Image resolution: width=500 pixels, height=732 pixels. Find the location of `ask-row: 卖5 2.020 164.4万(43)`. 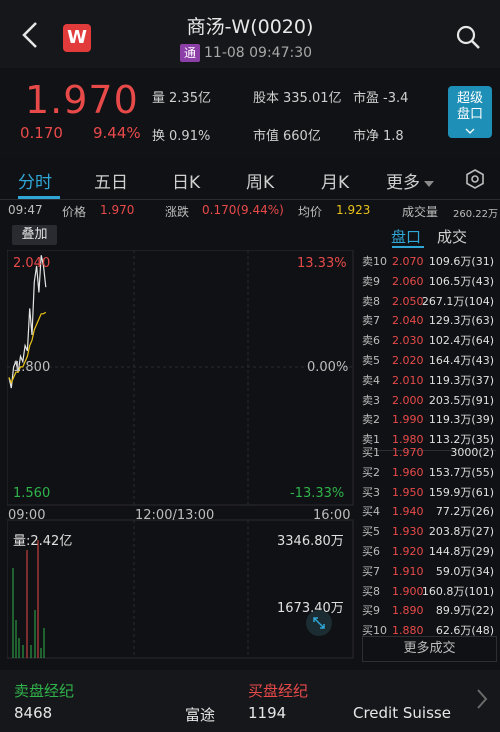

ask-row: 卖5 2.020 164.4万(43) is located at coordinates (429, 361).